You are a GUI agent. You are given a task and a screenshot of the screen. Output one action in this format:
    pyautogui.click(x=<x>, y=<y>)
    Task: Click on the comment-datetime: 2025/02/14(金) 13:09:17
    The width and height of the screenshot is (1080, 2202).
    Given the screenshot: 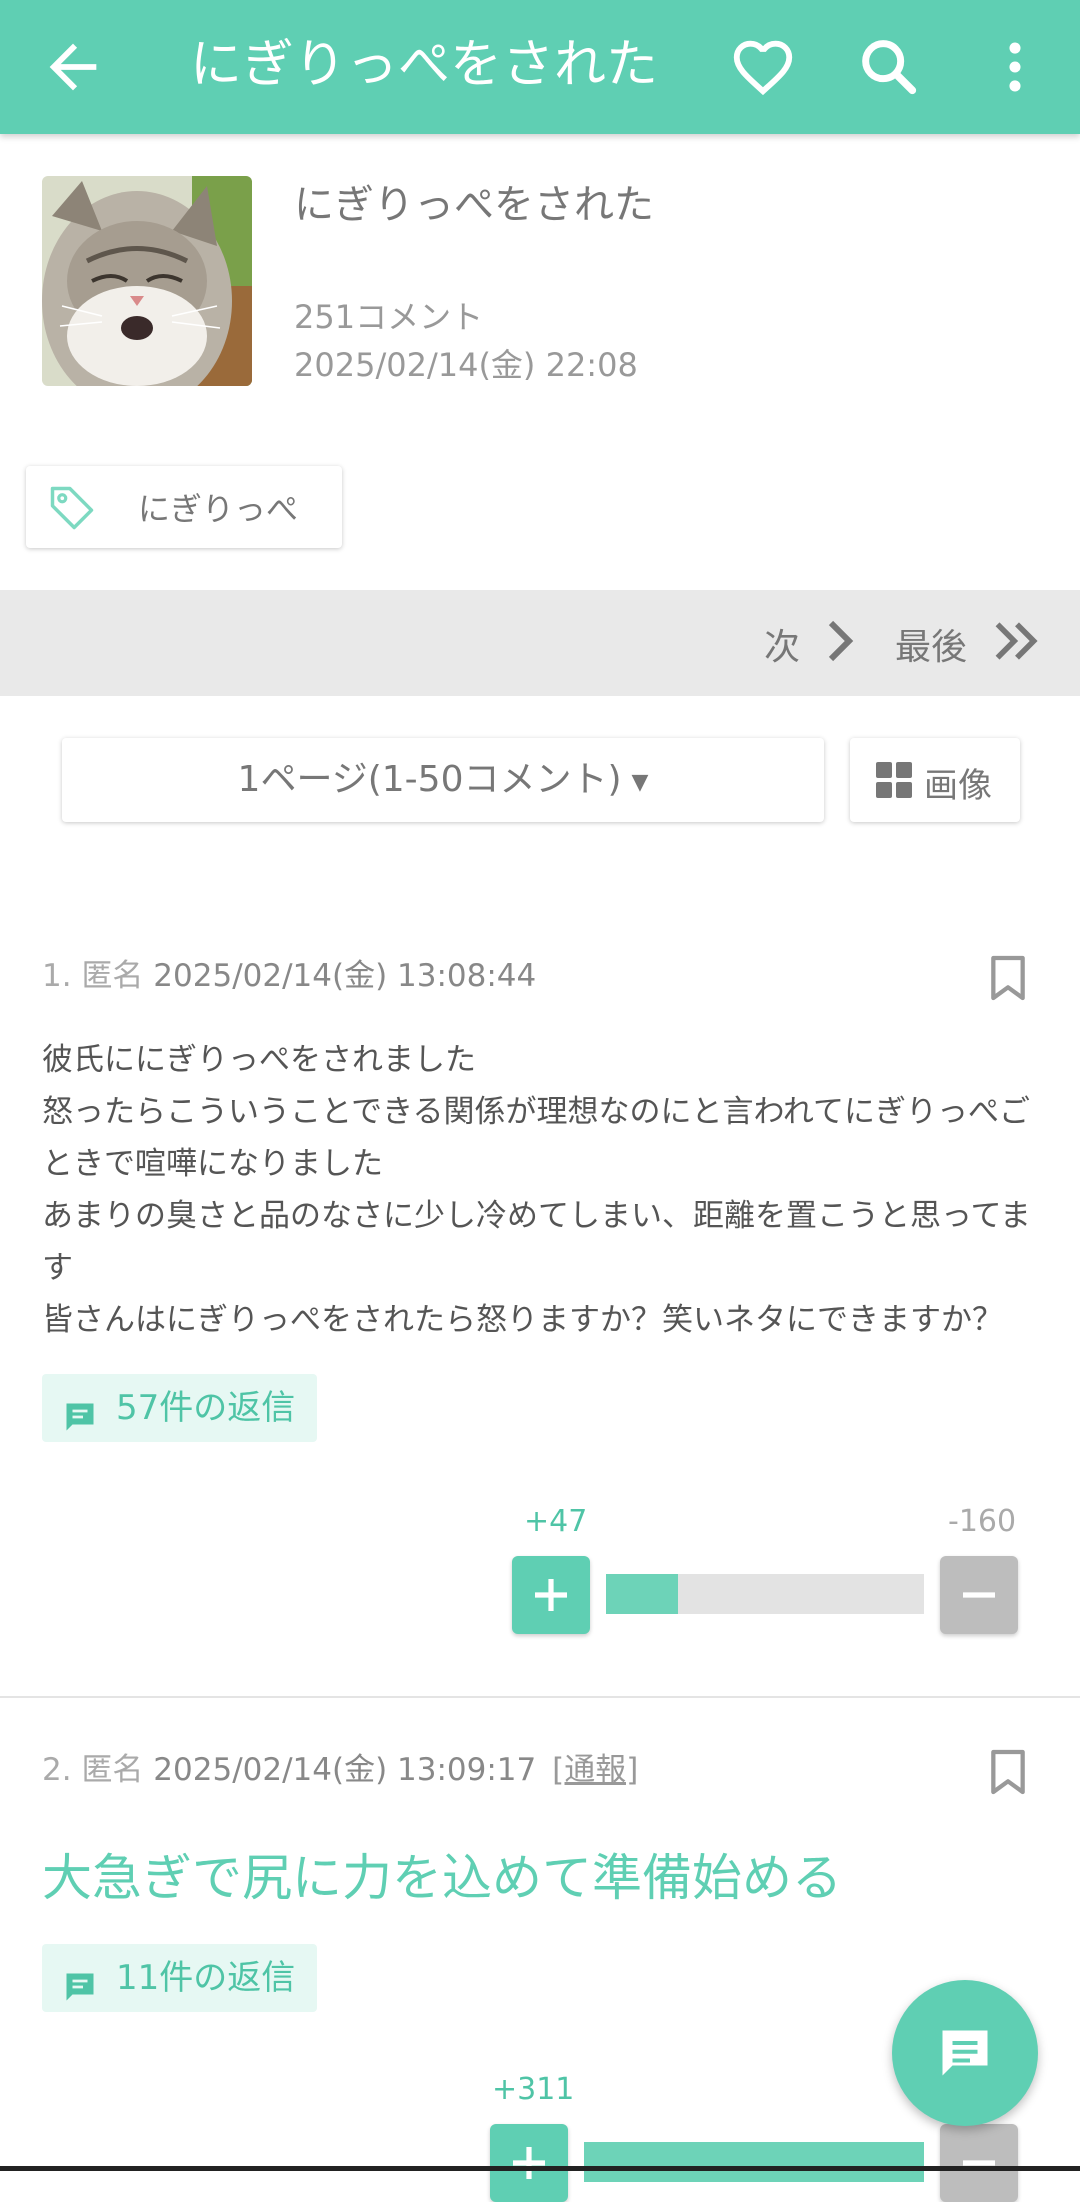 What is the action you would take?
    pyautogui.click(x=345, y=1770)
    